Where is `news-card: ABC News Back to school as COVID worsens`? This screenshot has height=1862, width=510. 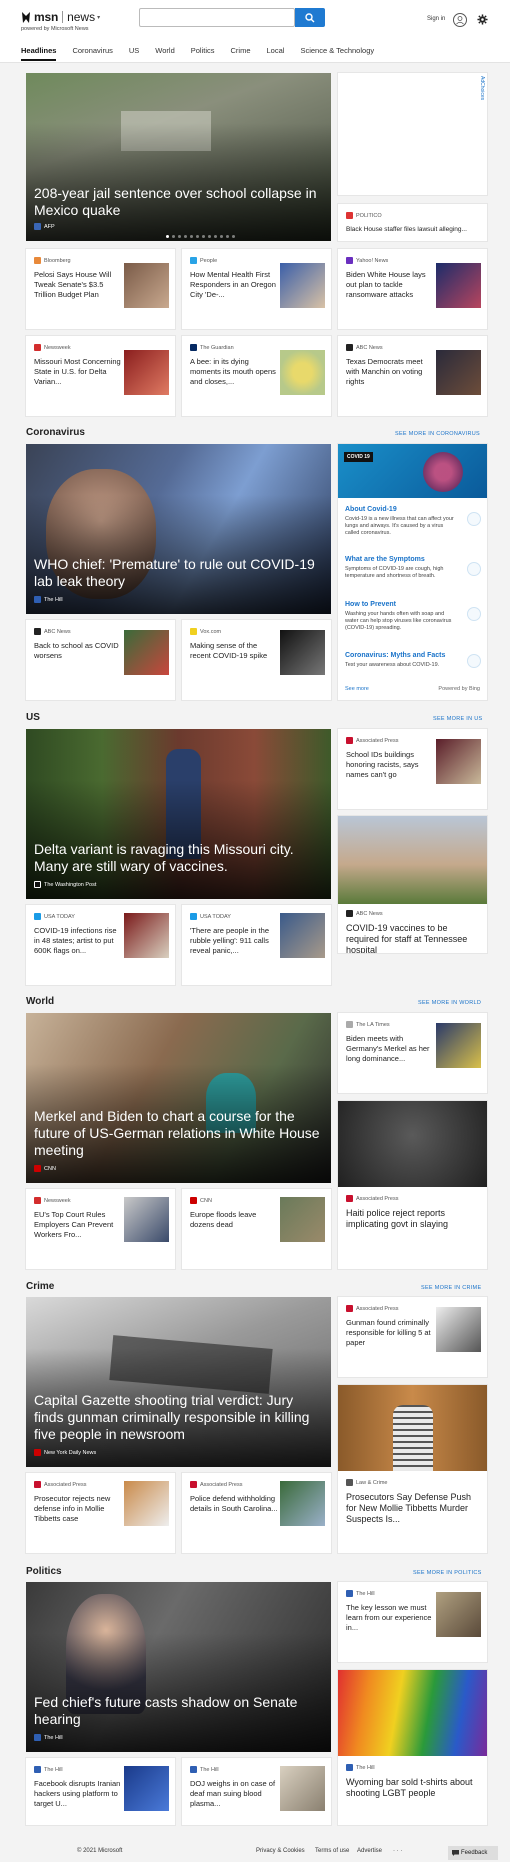 news-card: ABC News Back to school as COVID worsens is located at coordinates (100, 660).